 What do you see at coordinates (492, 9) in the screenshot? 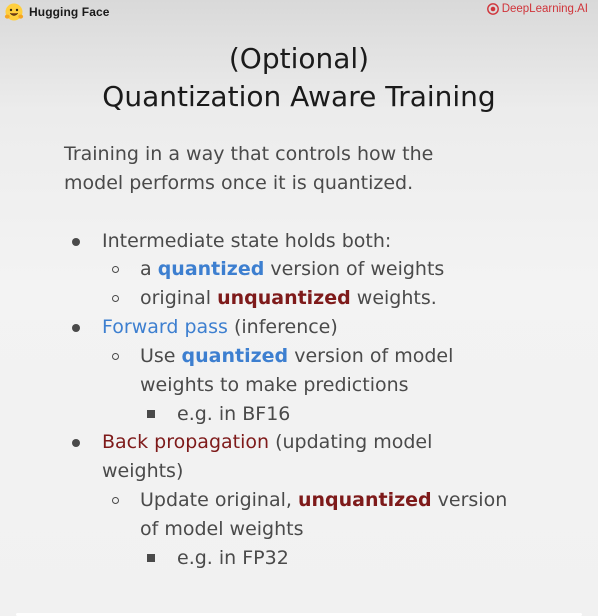
I see `deeplearning-ai-logo-icon` at bounding box center [492, 9].